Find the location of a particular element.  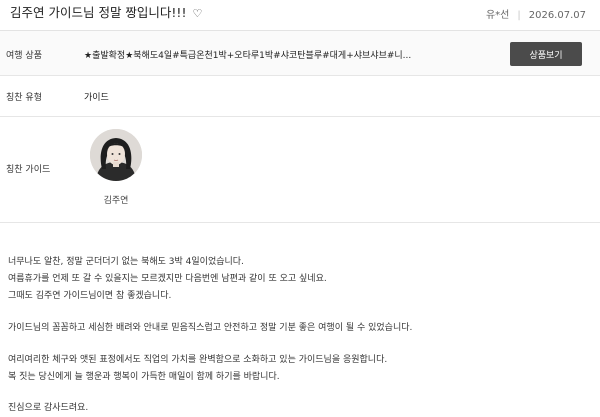

heart-icon: ♡ is located at coordinates (197, 13).